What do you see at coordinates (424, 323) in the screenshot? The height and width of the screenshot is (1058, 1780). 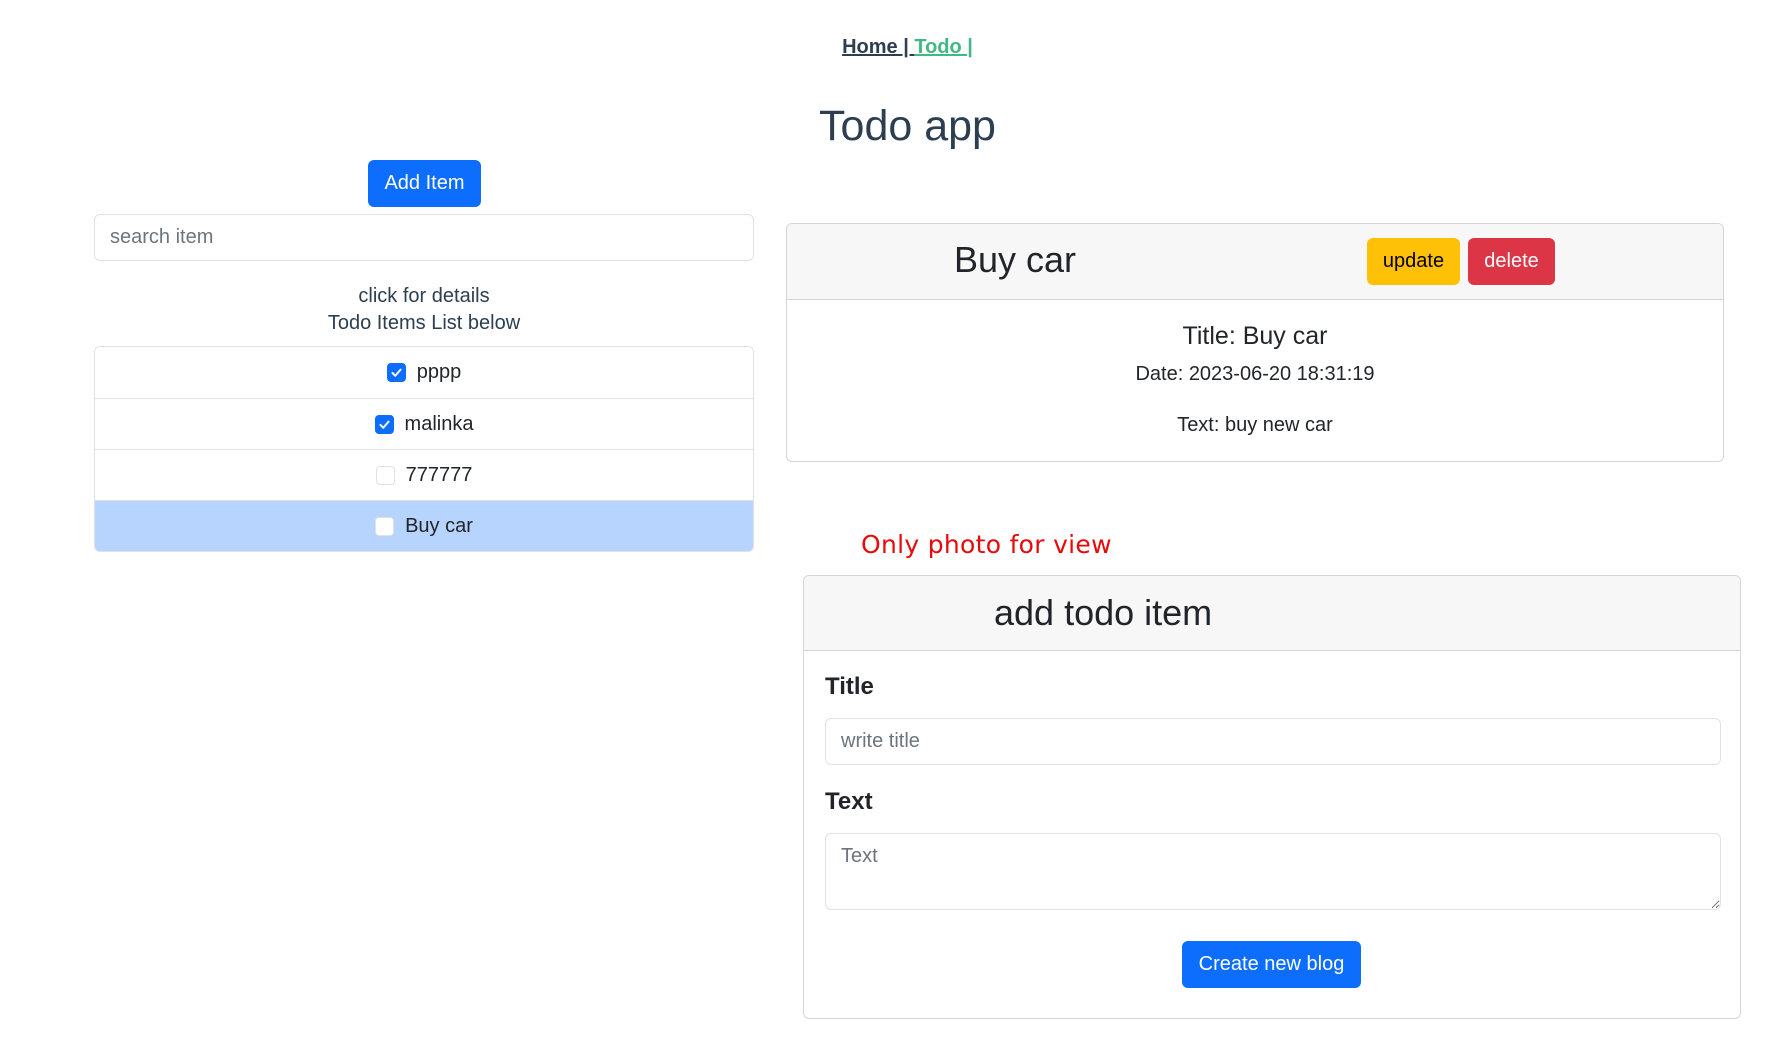 I see `caption-list-below: Todo Items List below` at bounding box center [424, 323].